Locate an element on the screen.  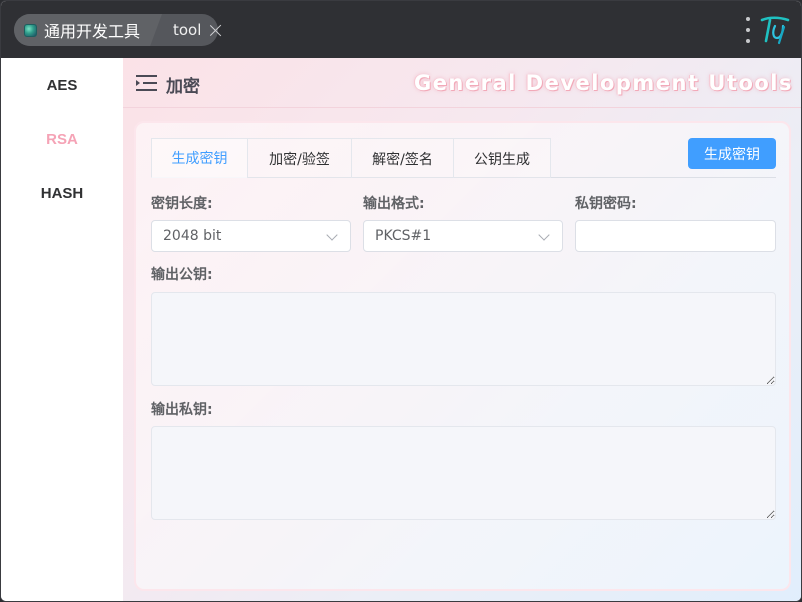
tool-tab-label: tool is located at coordinates (187, 30).